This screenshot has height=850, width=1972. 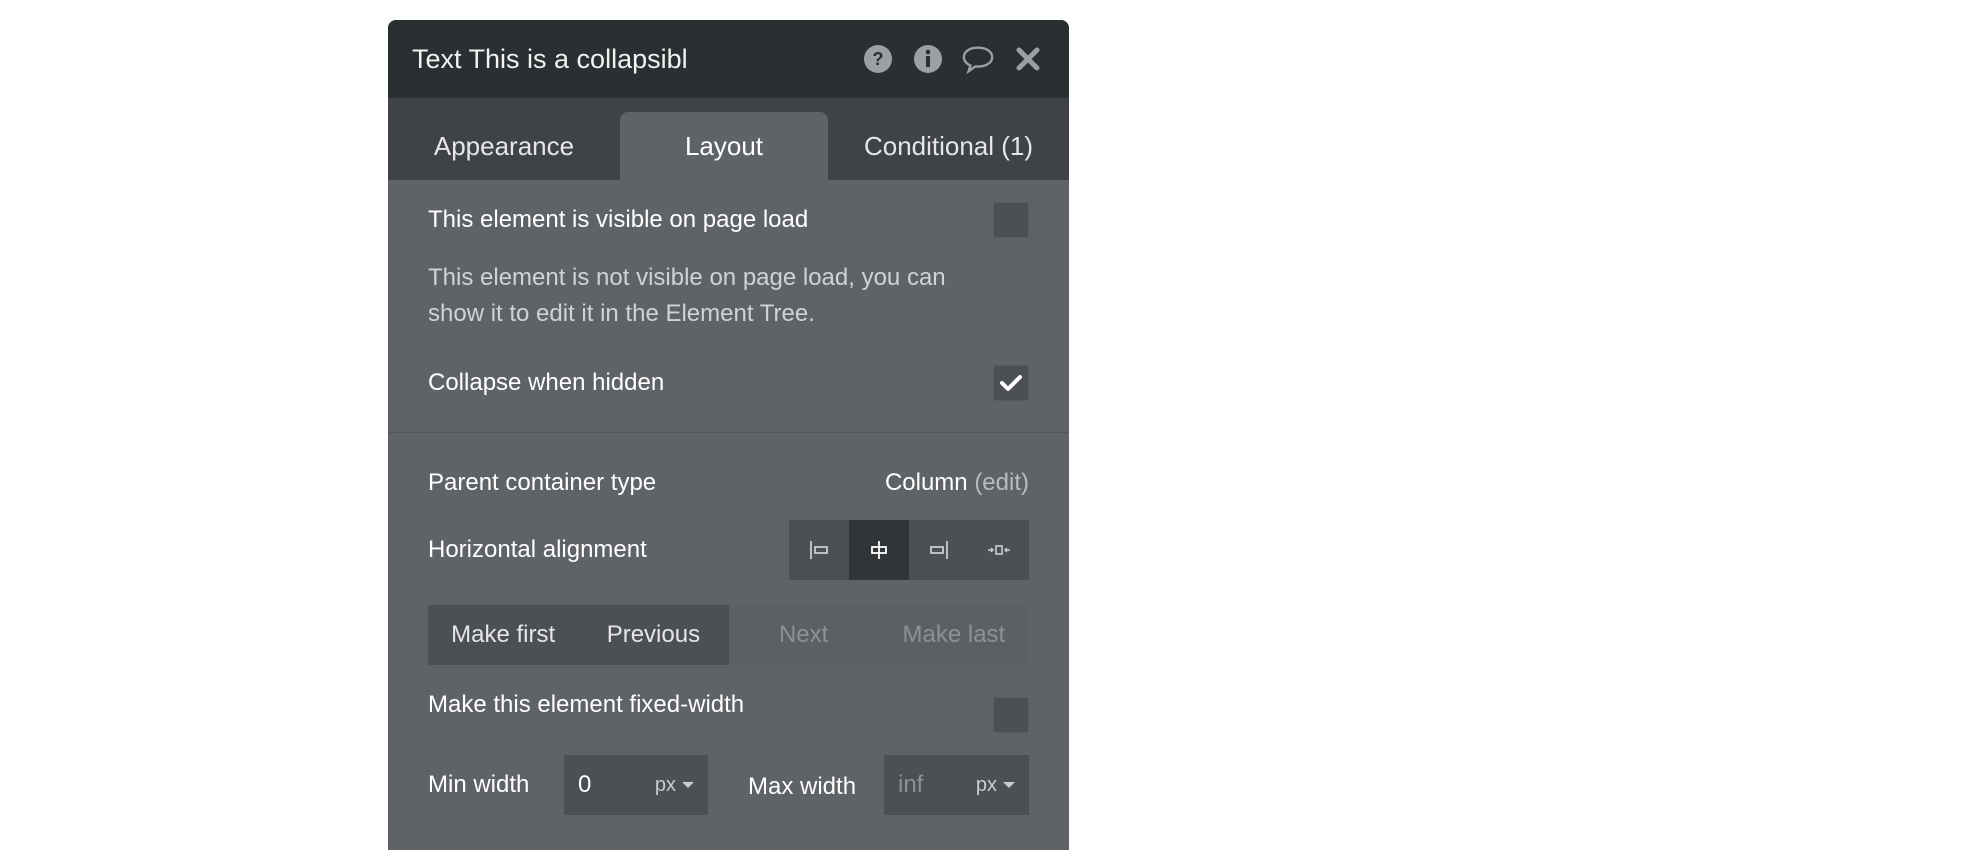 I want to click on visible-on-load-label: This element is visible on page load, so click(x=618, y=219).